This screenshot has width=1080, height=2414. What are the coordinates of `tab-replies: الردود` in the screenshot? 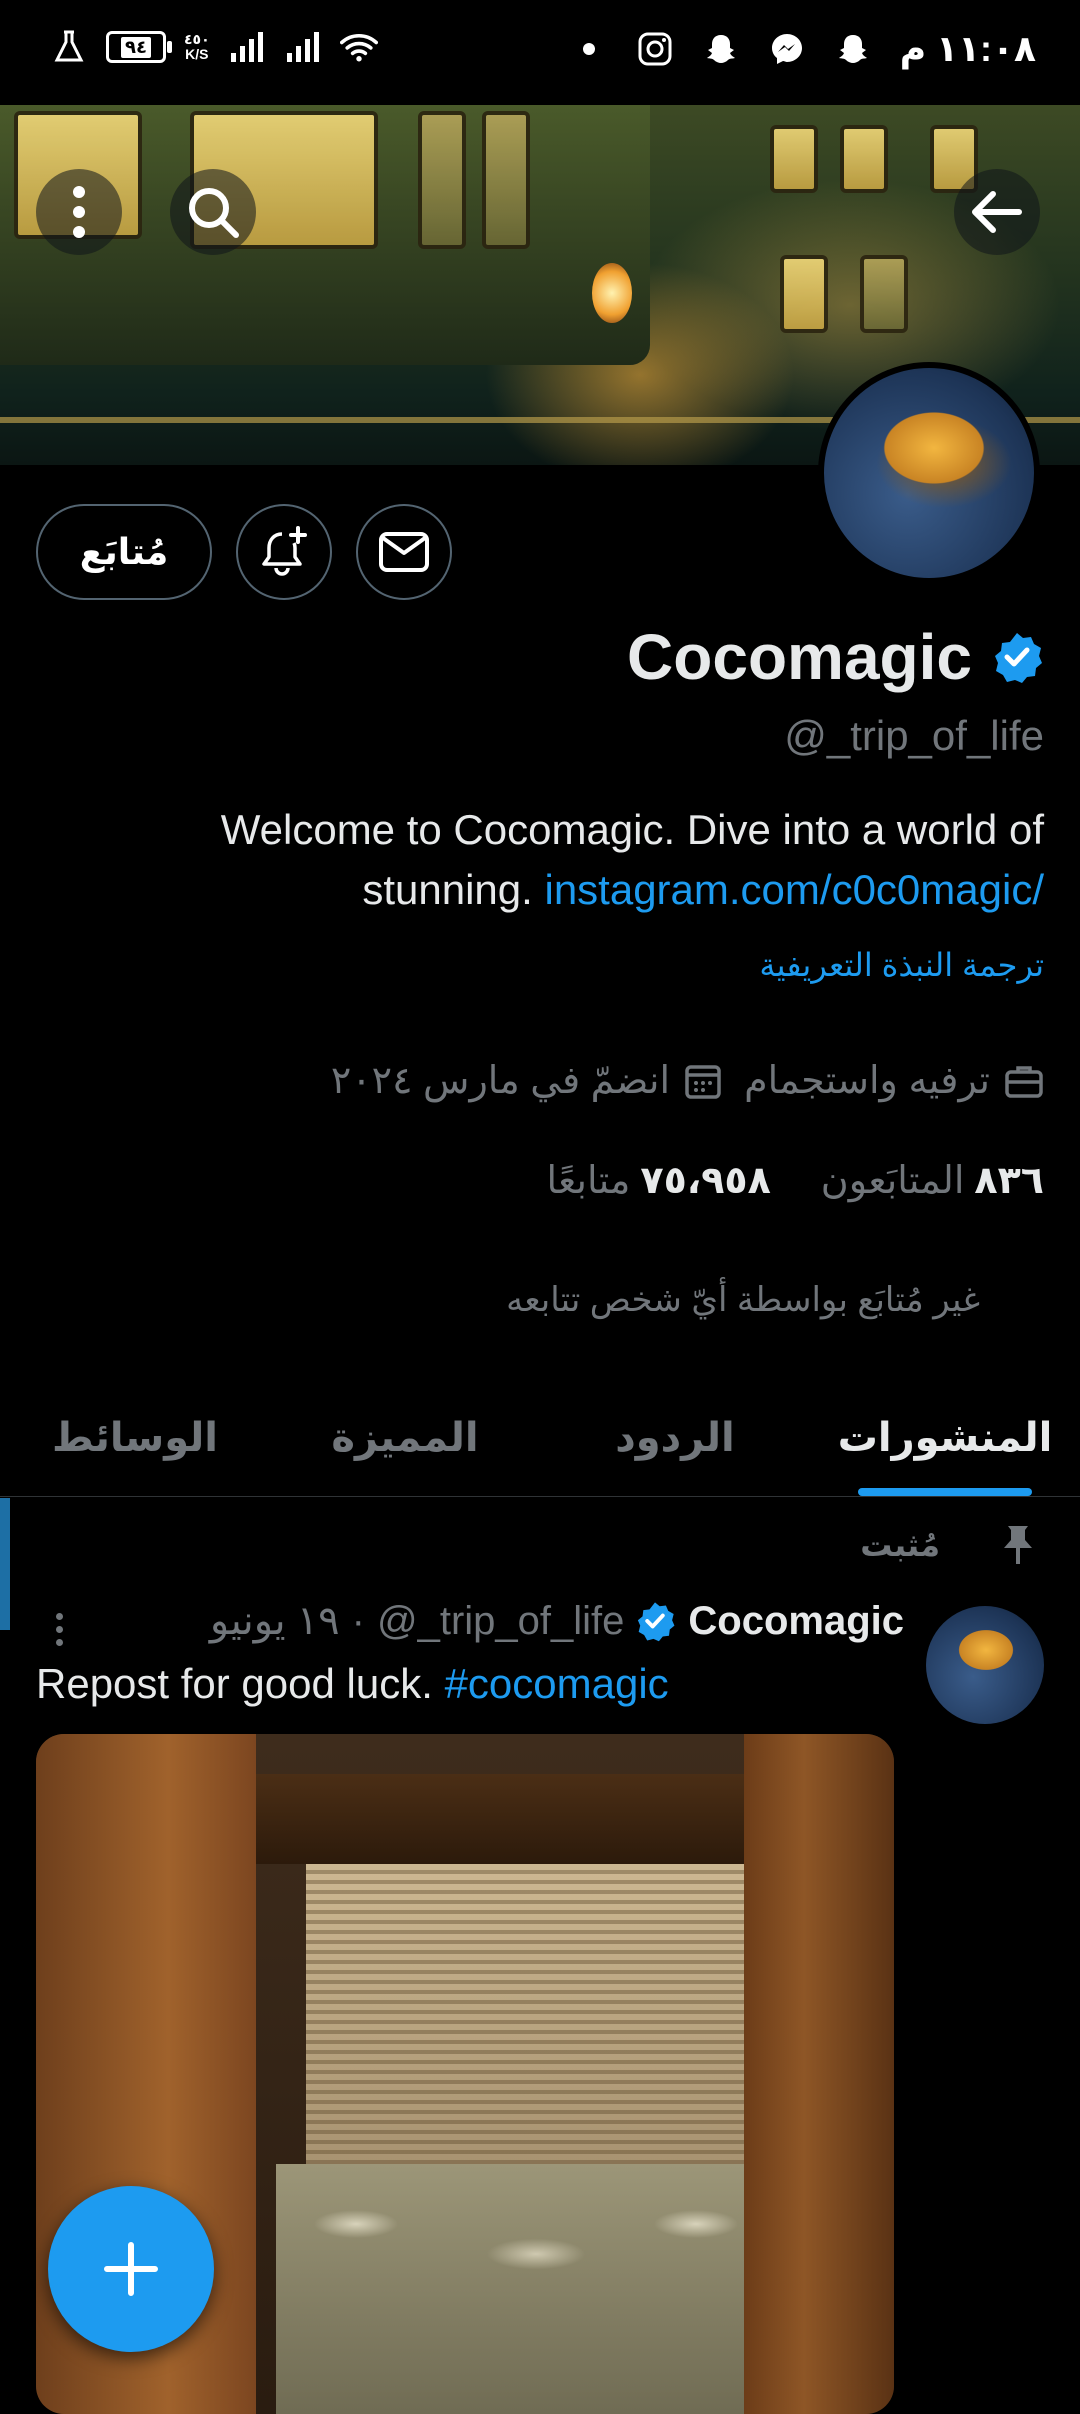 It's located at (675, 1438).